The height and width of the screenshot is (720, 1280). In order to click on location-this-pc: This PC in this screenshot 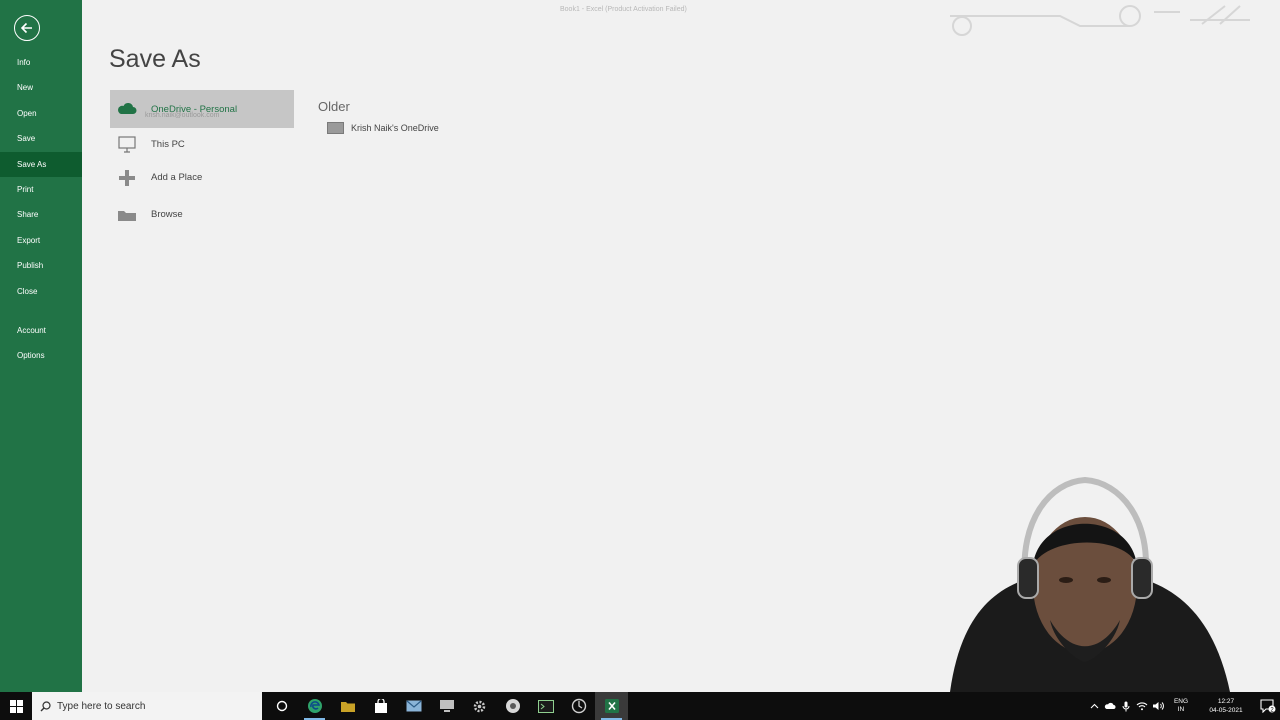, I will do `click(202, 144)`.